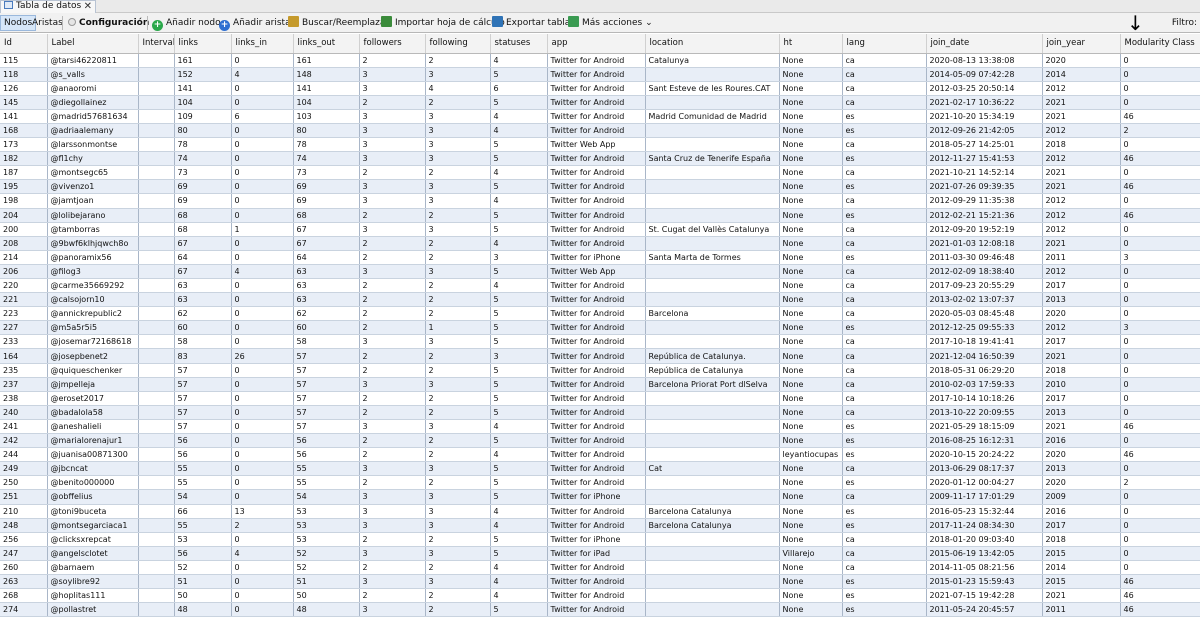 The height and width of the screenshot is (620, 1200). What do you see at coordinates (712, 257) in the screenshot?
I see `table-cell: Santa Marta de Tormes` at bounding box center [712, 257].